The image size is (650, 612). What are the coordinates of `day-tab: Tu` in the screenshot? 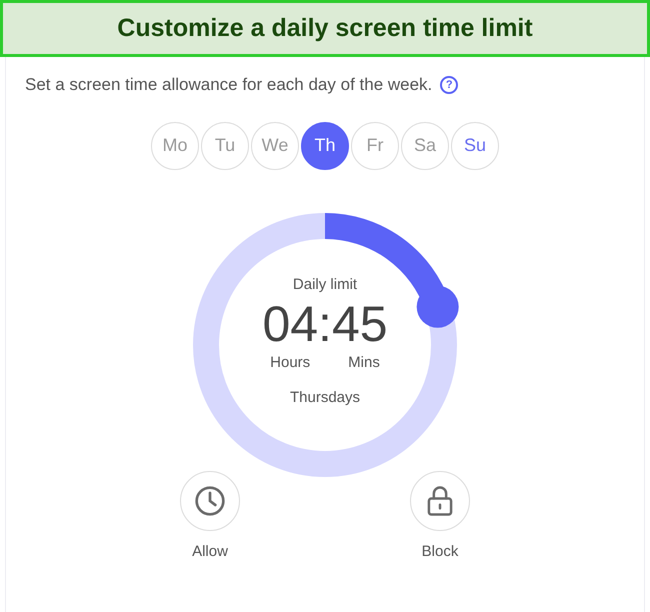 It's located at (225, 146).